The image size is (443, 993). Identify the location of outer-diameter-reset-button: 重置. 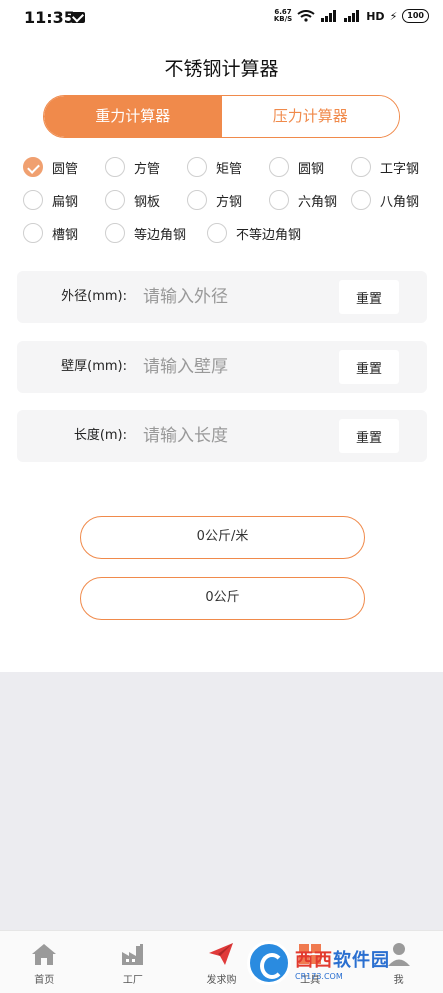
(369, 297).